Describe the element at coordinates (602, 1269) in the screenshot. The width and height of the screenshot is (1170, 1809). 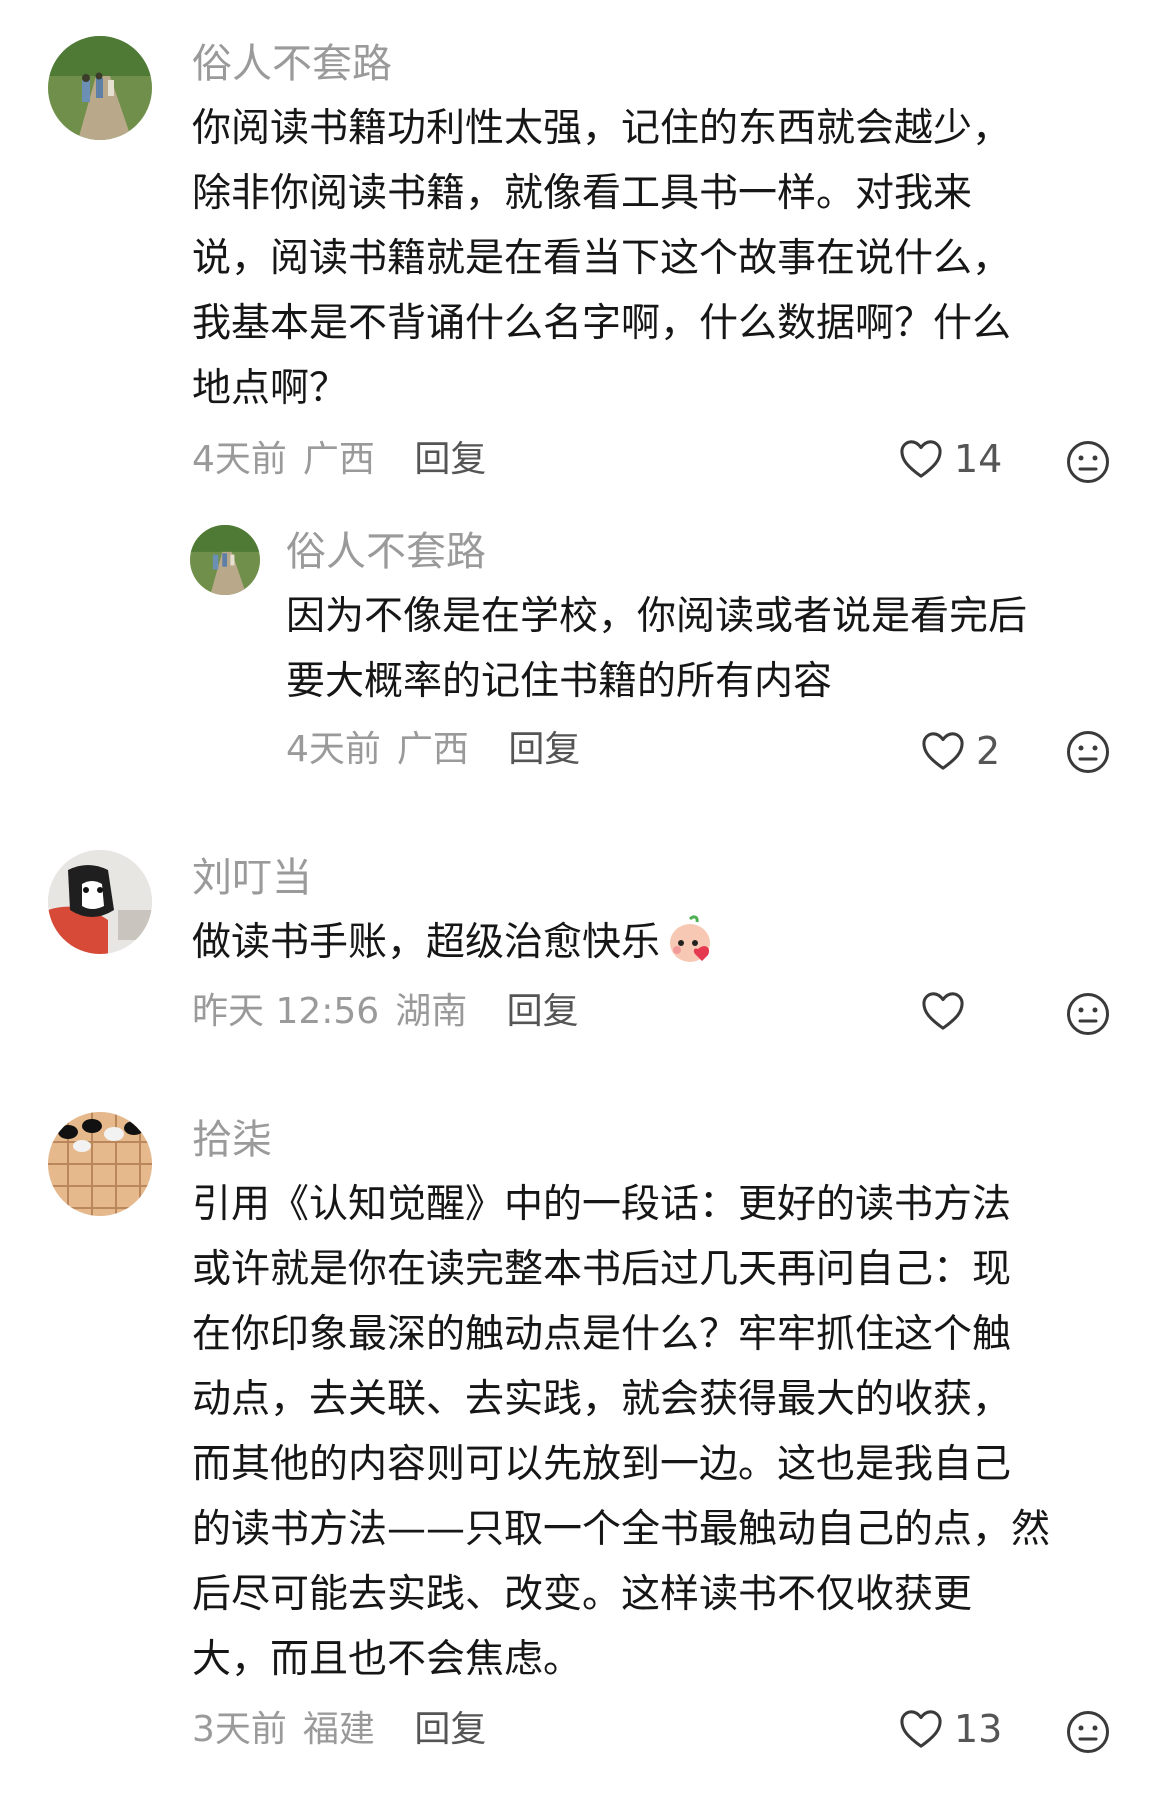
I see `comment-line: 或许就是你在读完整本书后过几天再问自己：现` at that location.